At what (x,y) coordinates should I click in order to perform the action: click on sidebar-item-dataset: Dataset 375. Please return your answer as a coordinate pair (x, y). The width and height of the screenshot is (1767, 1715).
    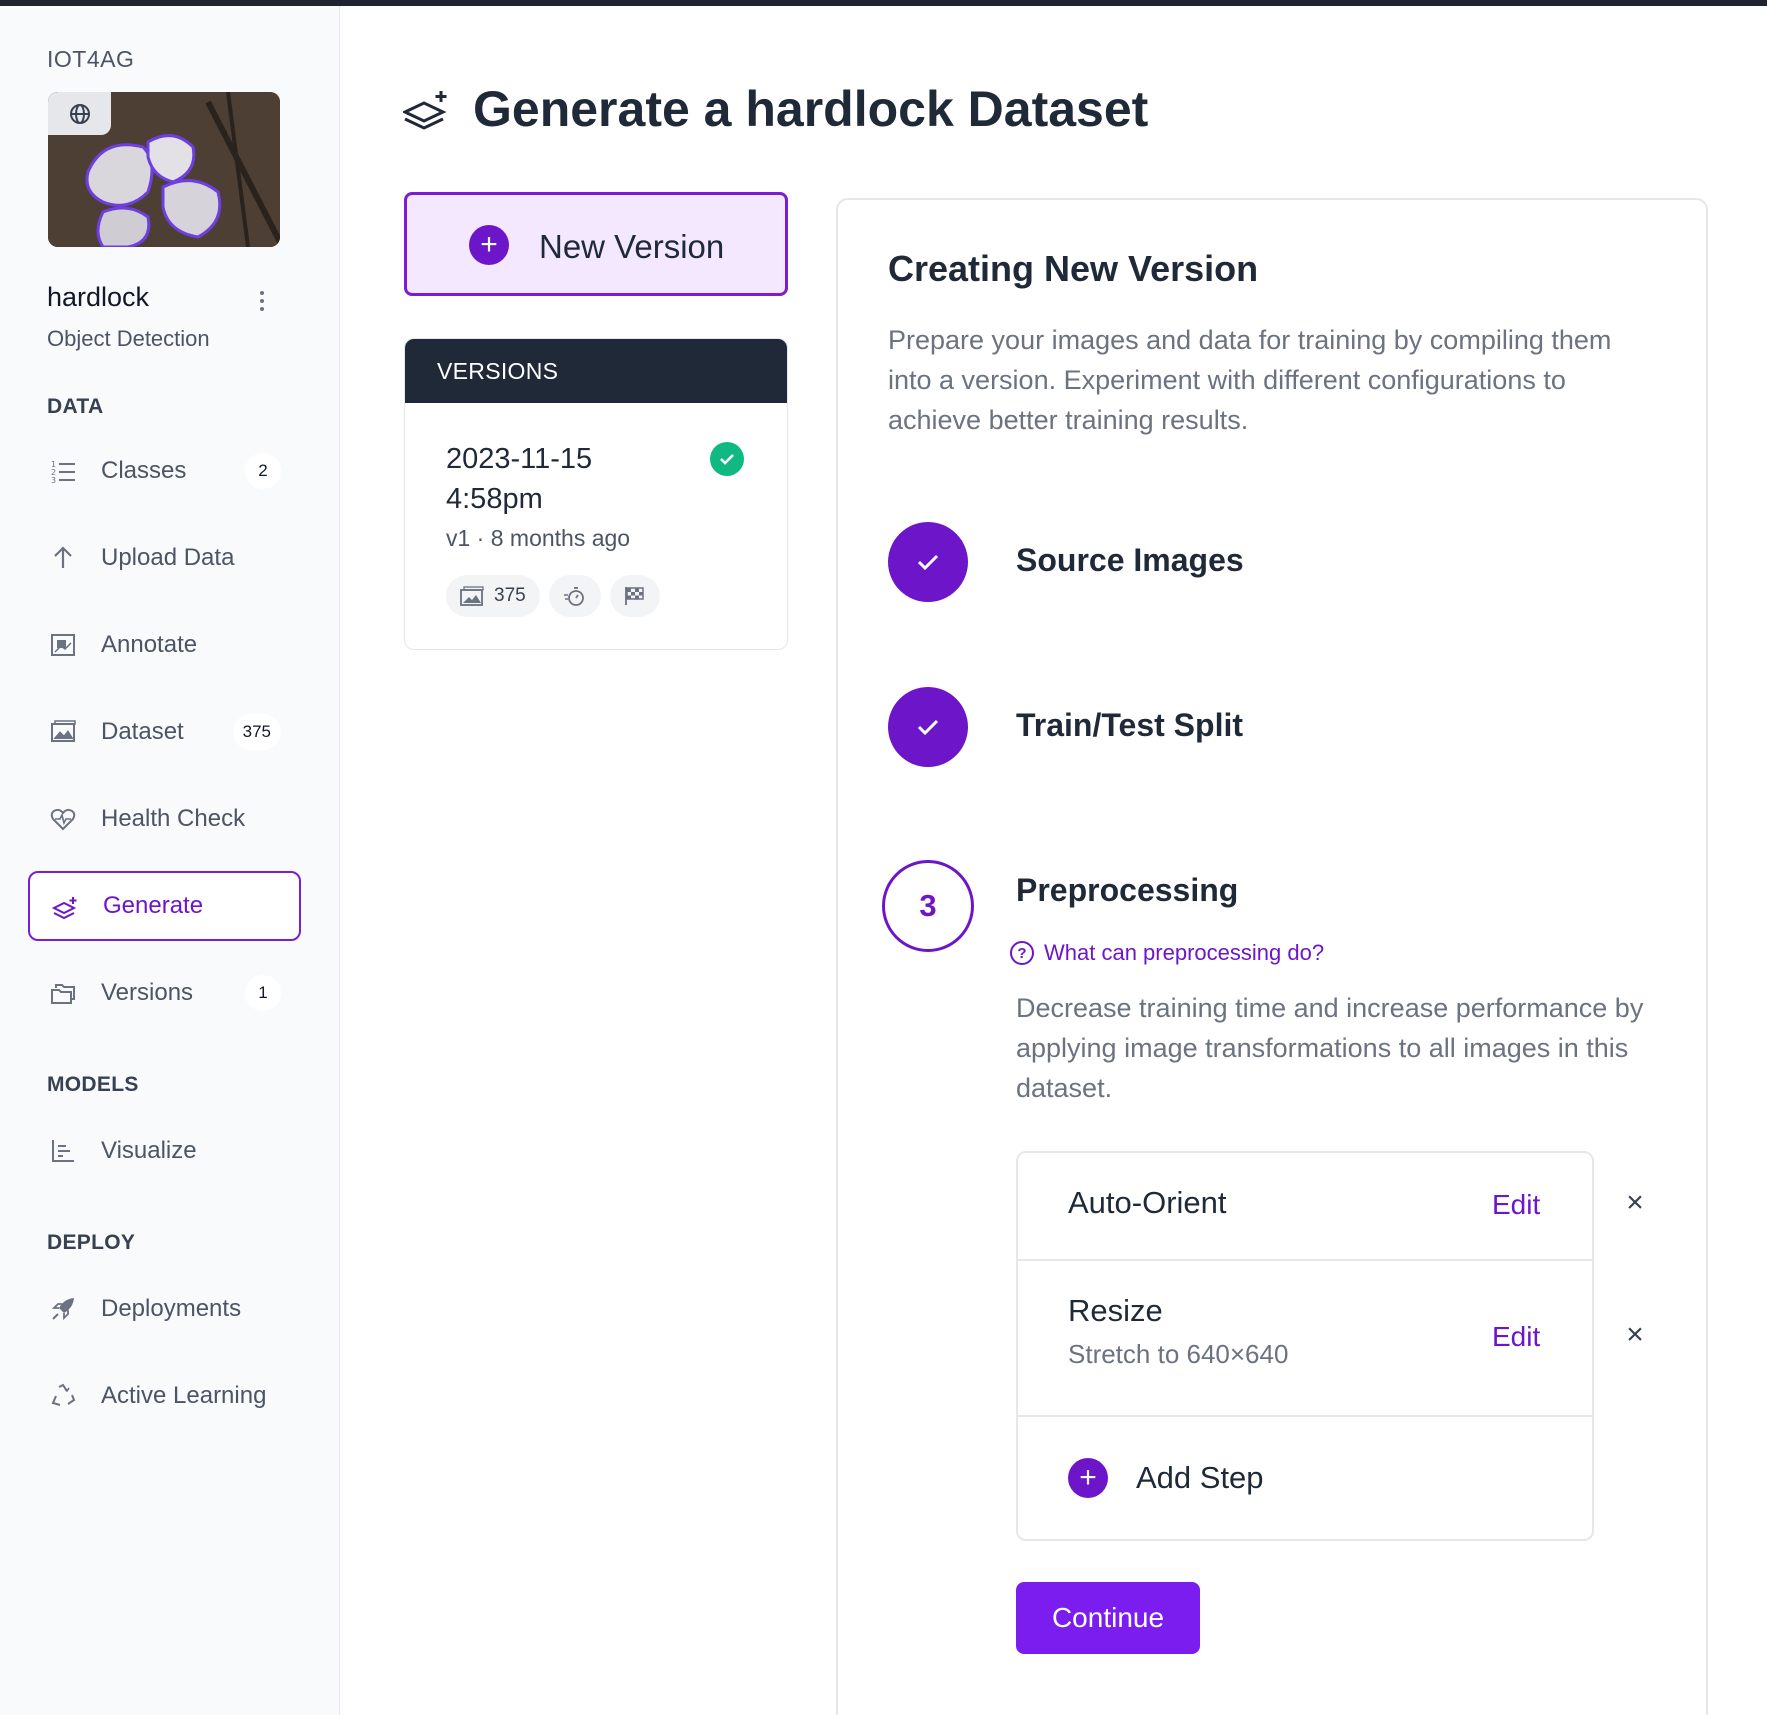
    Looking at the image, I should click on (164, 732).